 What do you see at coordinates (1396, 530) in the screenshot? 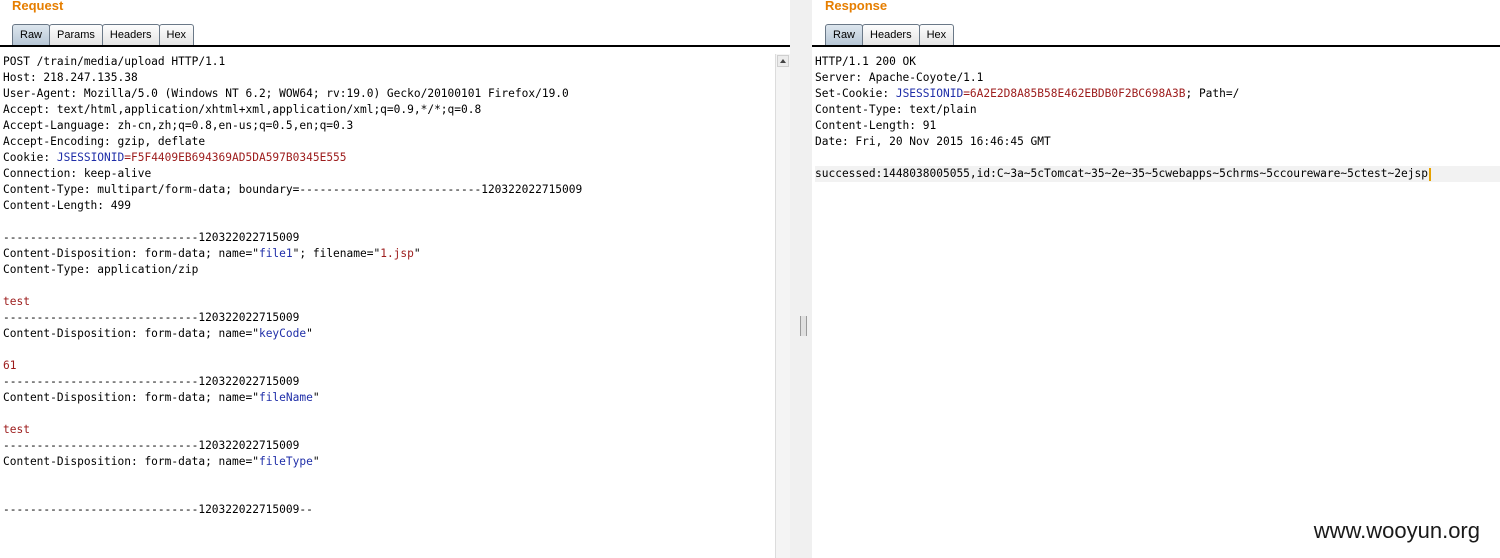
I see `watermark: www.wooyun.org` at bounding box center [1396, 530].